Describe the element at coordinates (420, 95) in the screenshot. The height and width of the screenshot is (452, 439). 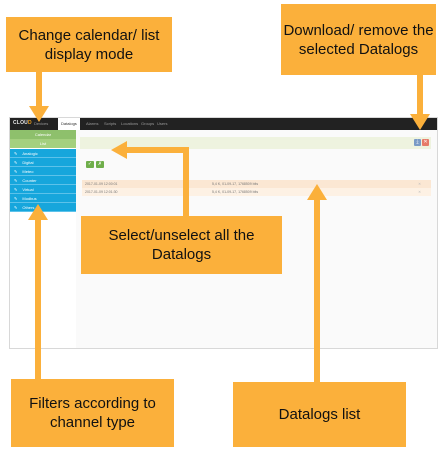
I see `download-arrow-shaft` at that location.